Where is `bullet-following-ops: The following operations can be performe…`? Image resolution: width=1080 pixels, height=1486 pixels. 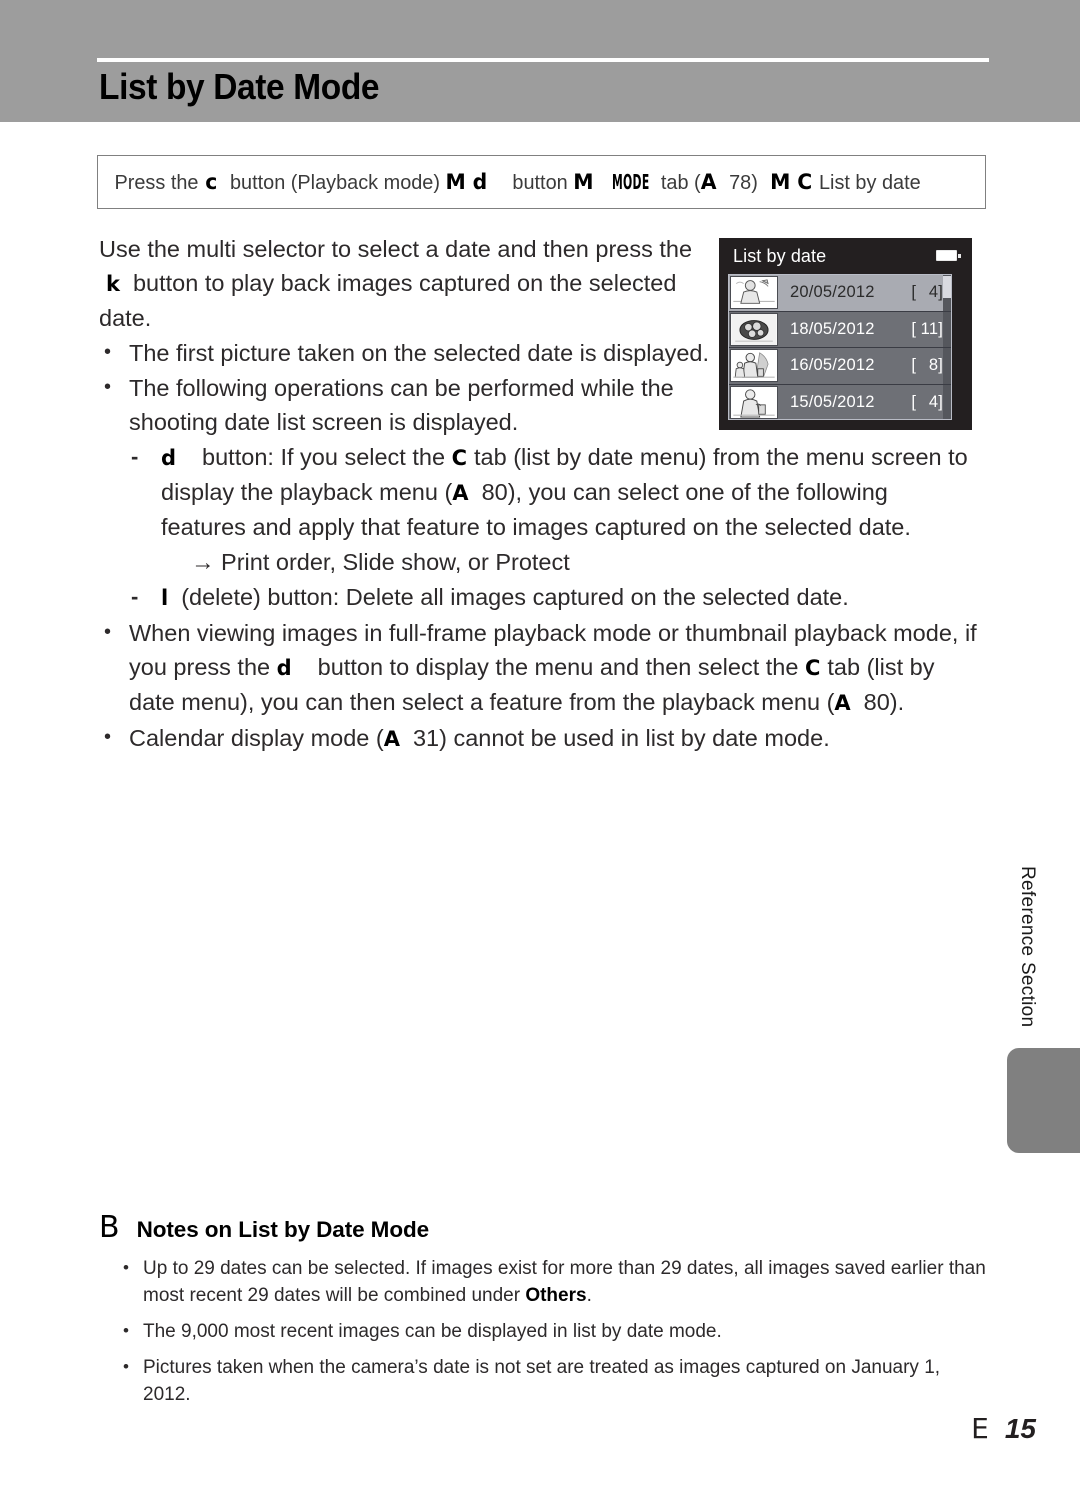
bullet-following-ops: The following operations can be performe… is located at coordinates (401, 405).